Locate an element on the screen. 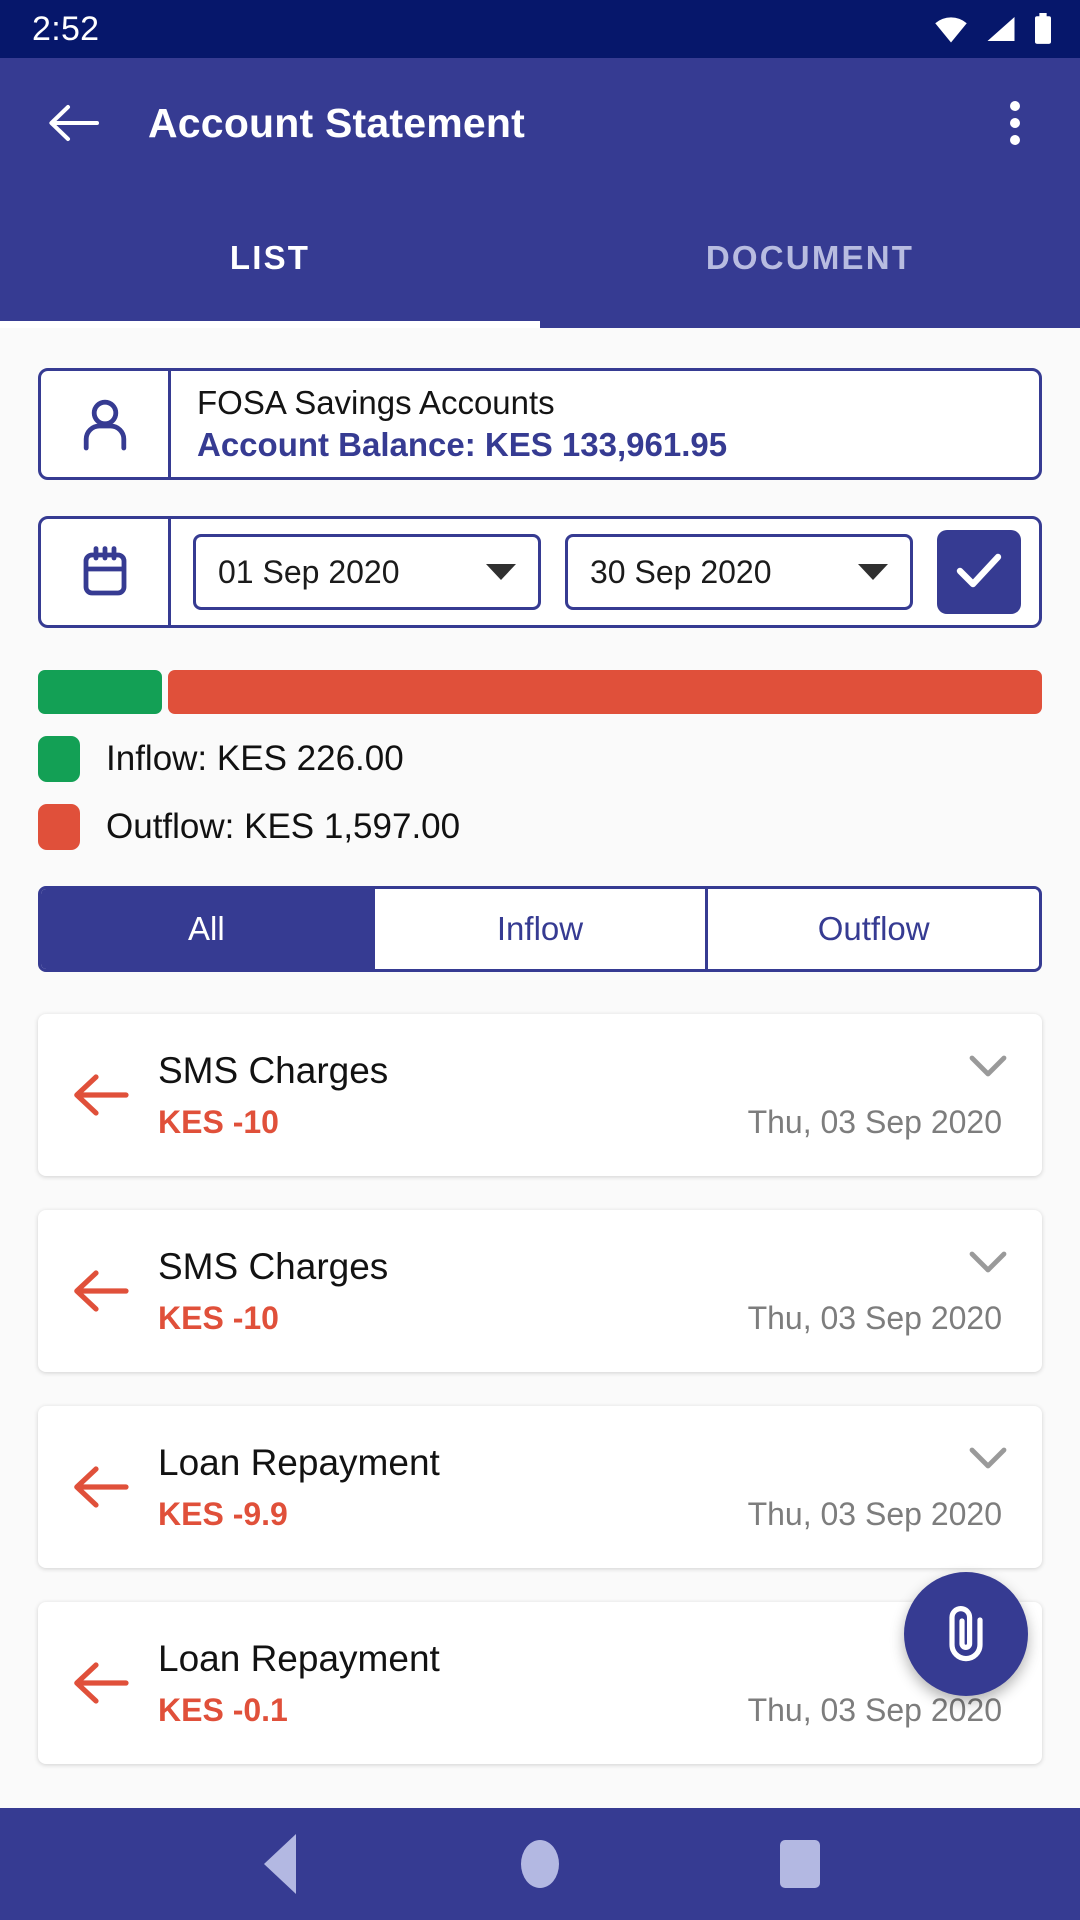  attachment-paperclip-icon is located at coordinates (966, 1634).